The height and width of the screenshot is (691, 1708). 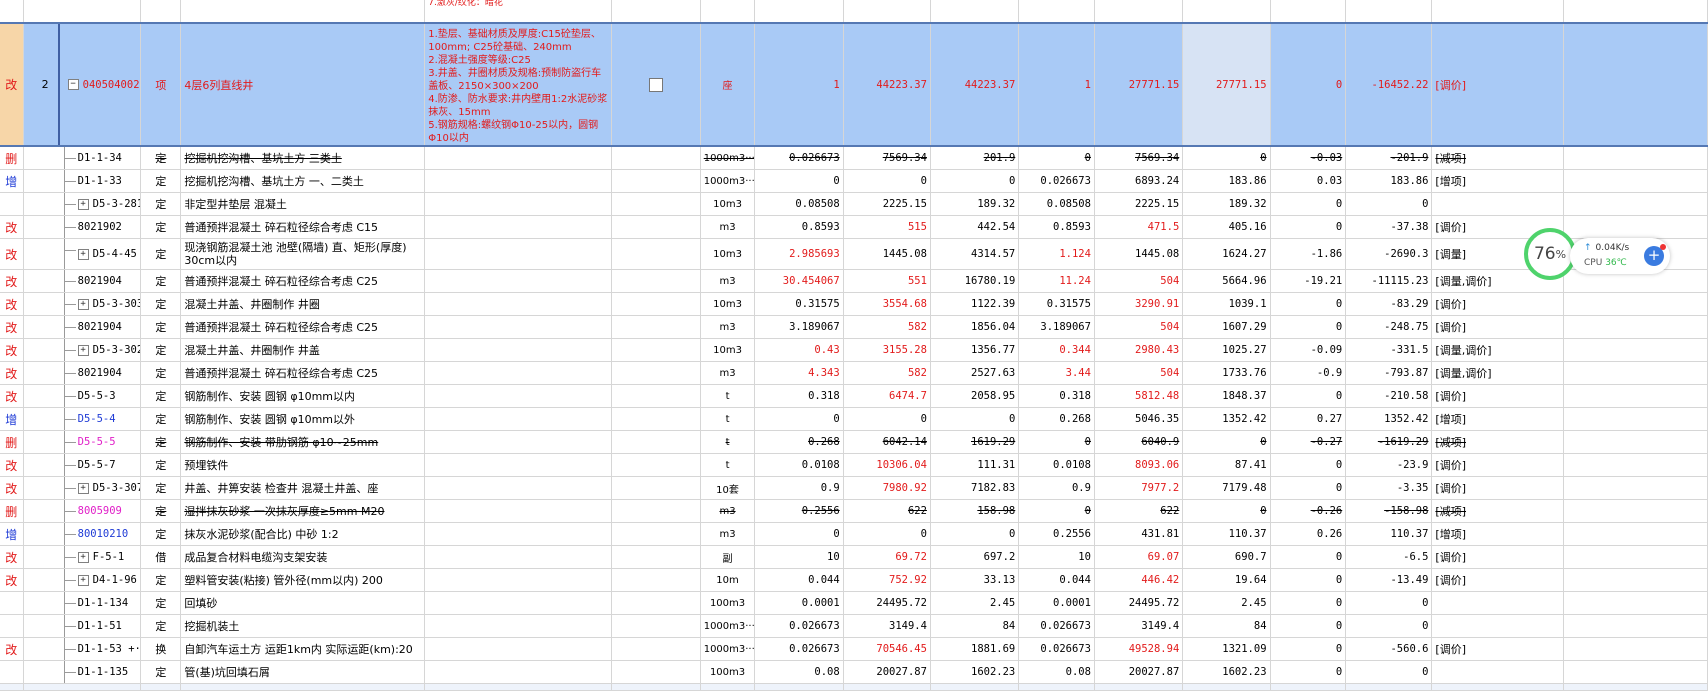 What do you see at coordinates (1226, 557) in the screenshot?
I see `value-6: 690.7` at bounding box center [1226, 557].